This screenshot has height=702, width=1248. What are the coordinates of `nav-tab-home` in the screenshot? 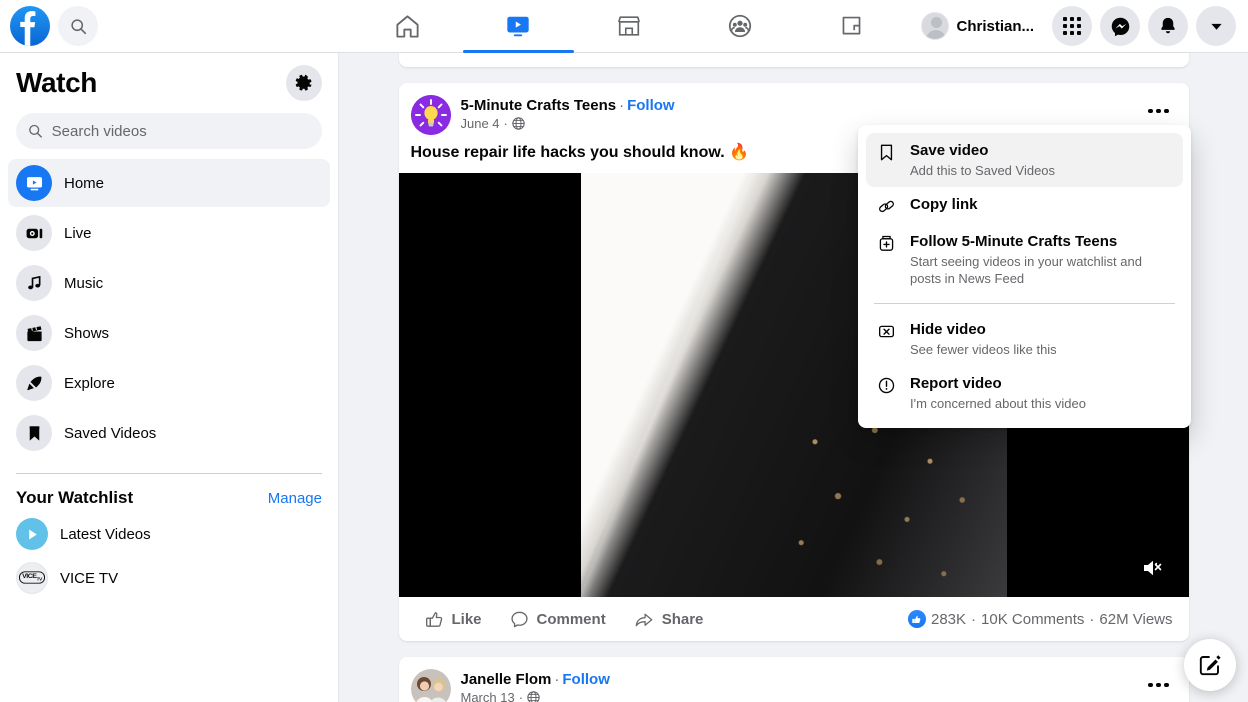 It's located at (407, 26).